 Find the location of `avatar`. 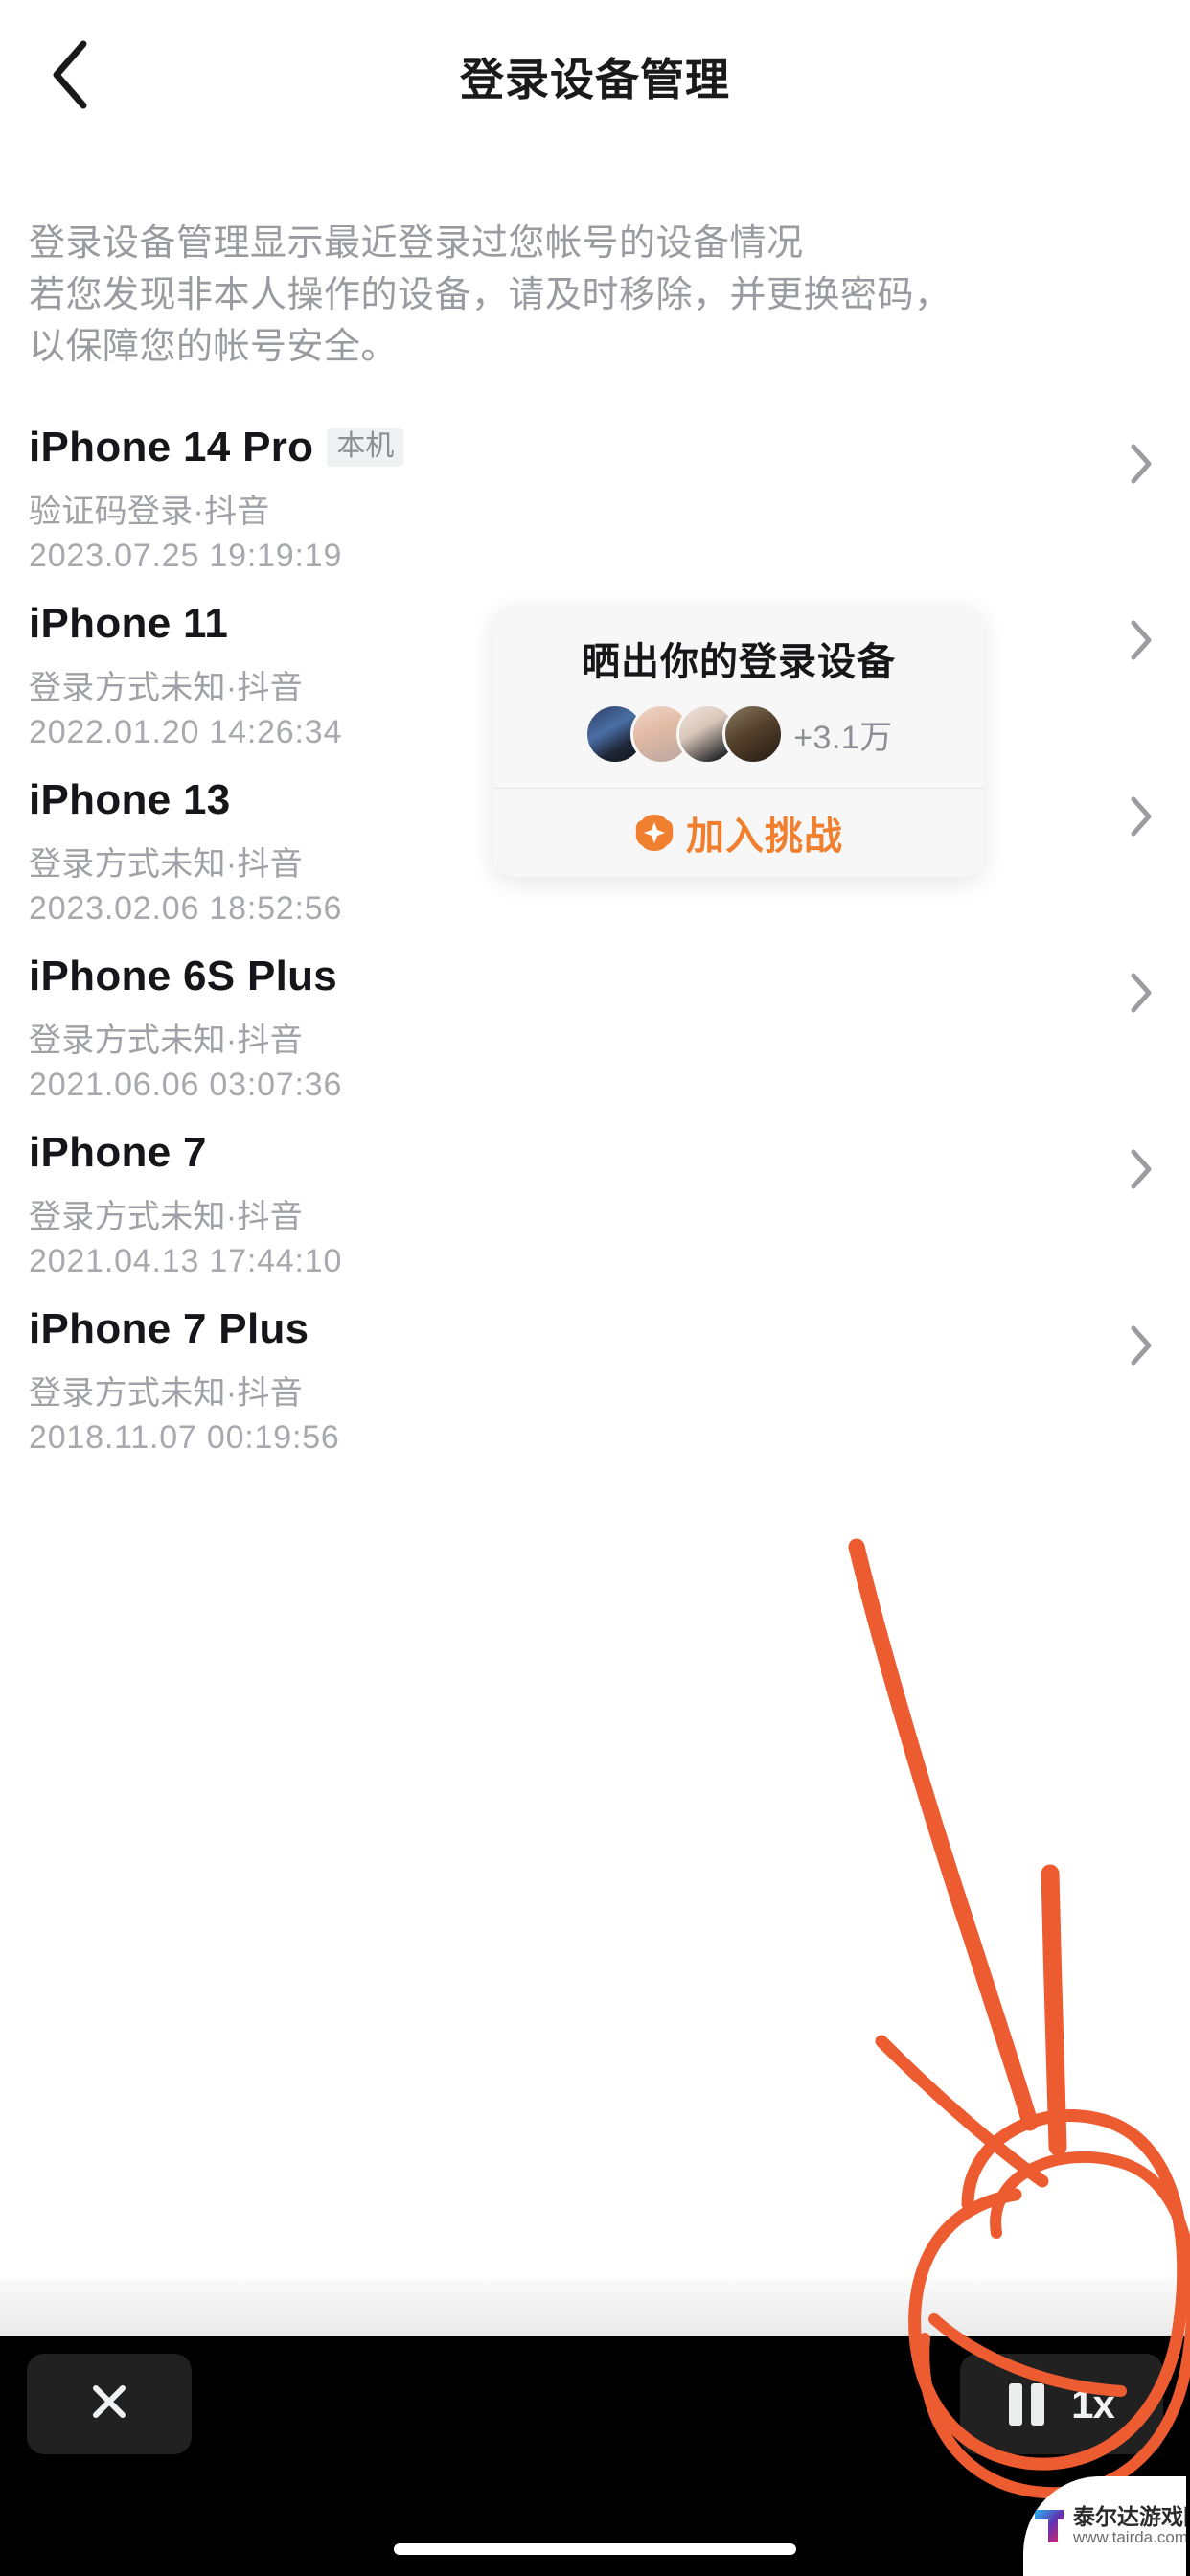

avatar is located at coordinates (754, 734).